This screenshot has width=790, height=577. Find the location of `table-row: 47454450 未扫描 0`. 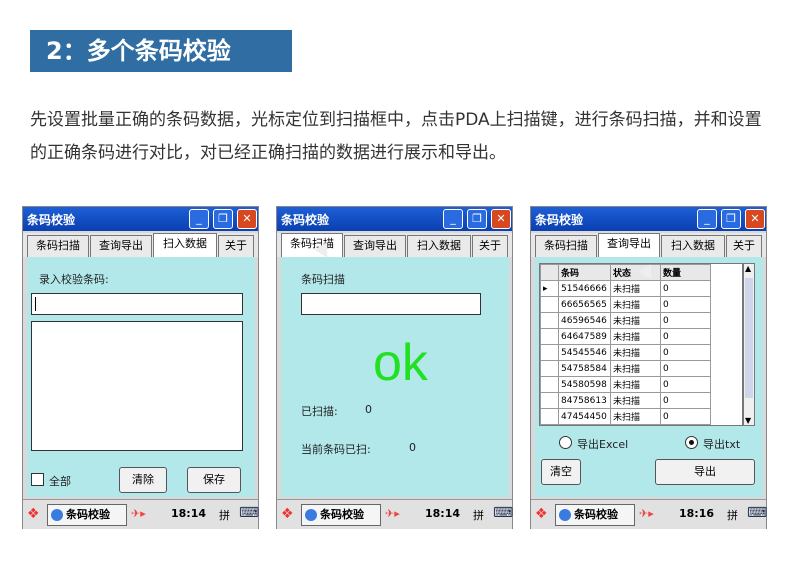

table-row: 47454450 未扫描 0 is located at coordinates (625, 416).